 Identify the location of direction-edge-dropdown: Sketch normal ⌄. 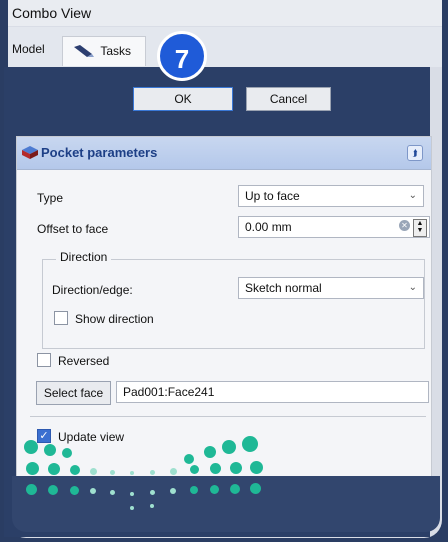
(331, 288).